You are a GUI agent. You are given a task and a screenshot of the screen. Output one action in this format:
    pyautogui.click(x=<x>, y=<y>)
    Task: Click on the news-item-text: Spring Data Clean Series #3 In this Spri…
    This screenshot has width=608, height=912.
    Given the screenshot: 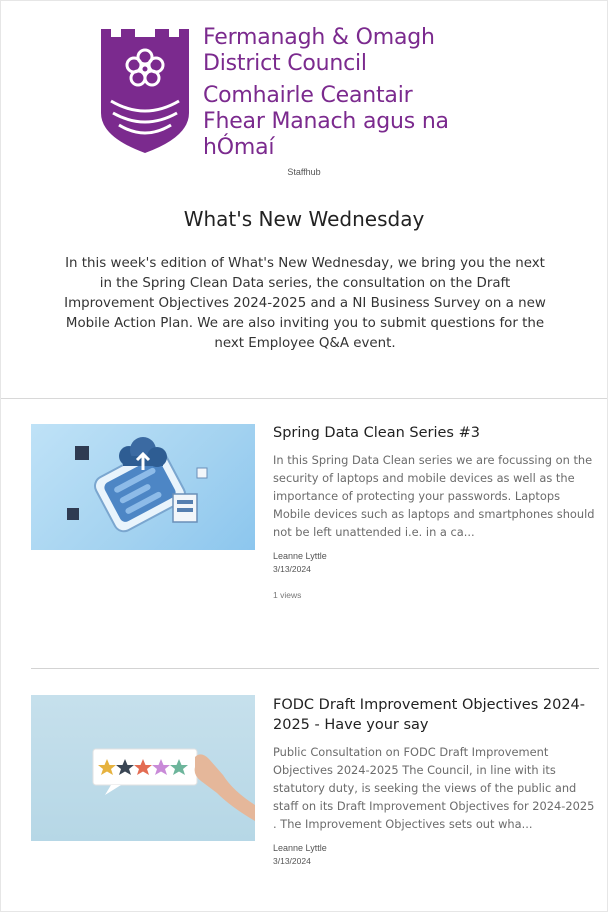 What is the action you would take?
    pyautogui.click(x=436, y=511)
    